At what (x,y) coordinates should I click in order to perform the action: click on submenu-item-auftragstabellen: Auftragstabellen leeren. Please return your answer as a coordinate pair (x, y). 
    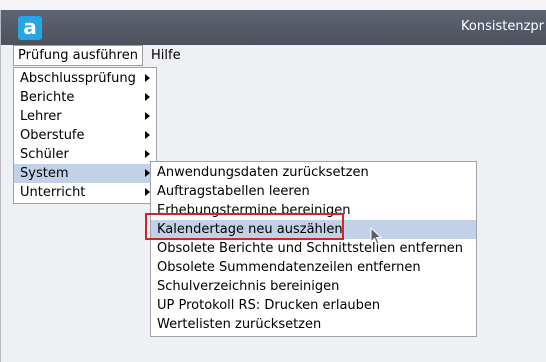
    Looking at the image, I should click on (313, 191).